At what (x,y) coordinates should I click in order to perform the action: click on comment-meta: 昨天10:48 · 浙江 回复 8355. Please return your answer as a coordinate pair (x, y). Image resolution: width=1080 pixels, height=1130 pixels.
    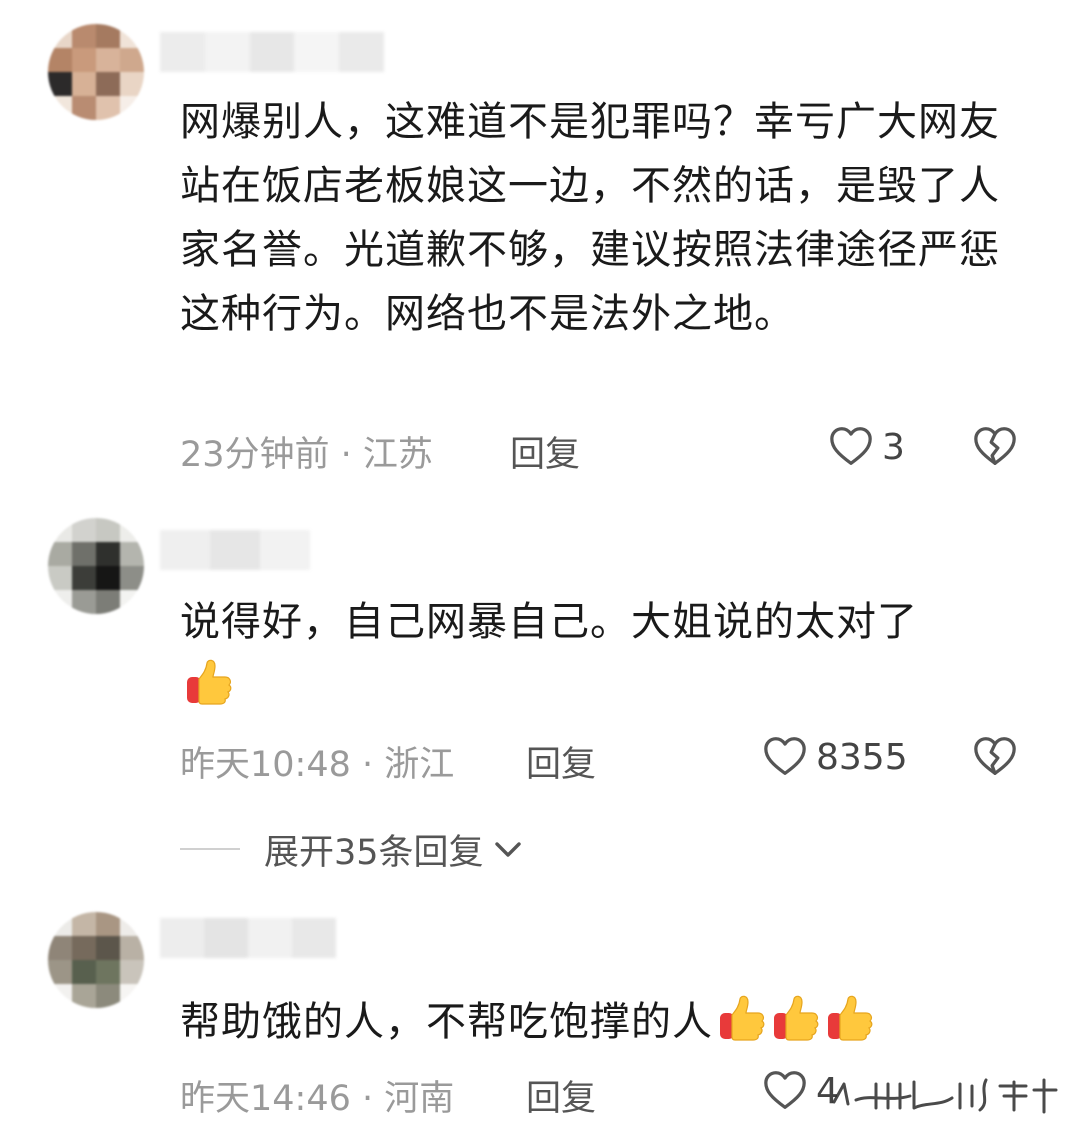
    Looking at the image, I should click on (610, 761).